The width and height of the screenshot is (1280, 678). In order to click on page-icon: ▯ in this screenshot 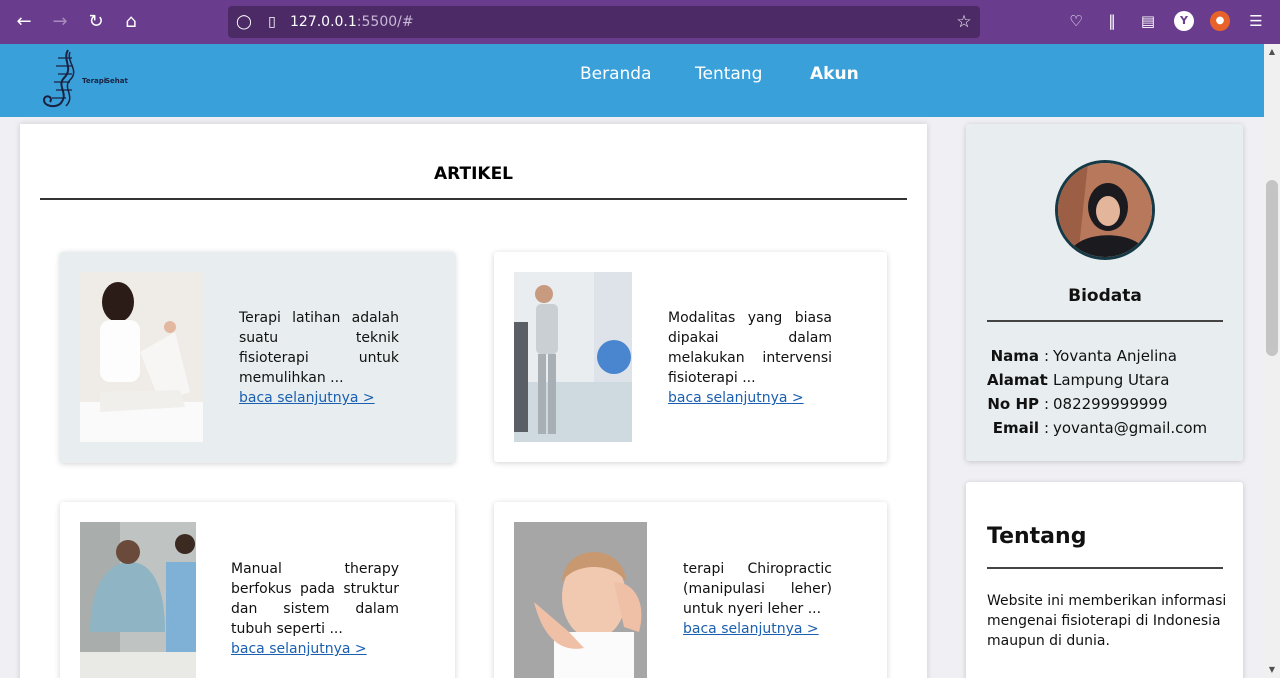, I will do `click(272, 22)`.